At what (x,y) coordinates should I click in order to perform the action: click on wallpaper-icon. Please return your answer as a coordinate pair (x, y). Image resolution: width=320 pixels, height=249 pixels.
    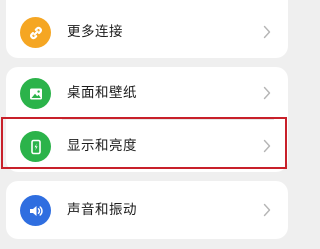
    Looking at the image, I should click on (35, 93).